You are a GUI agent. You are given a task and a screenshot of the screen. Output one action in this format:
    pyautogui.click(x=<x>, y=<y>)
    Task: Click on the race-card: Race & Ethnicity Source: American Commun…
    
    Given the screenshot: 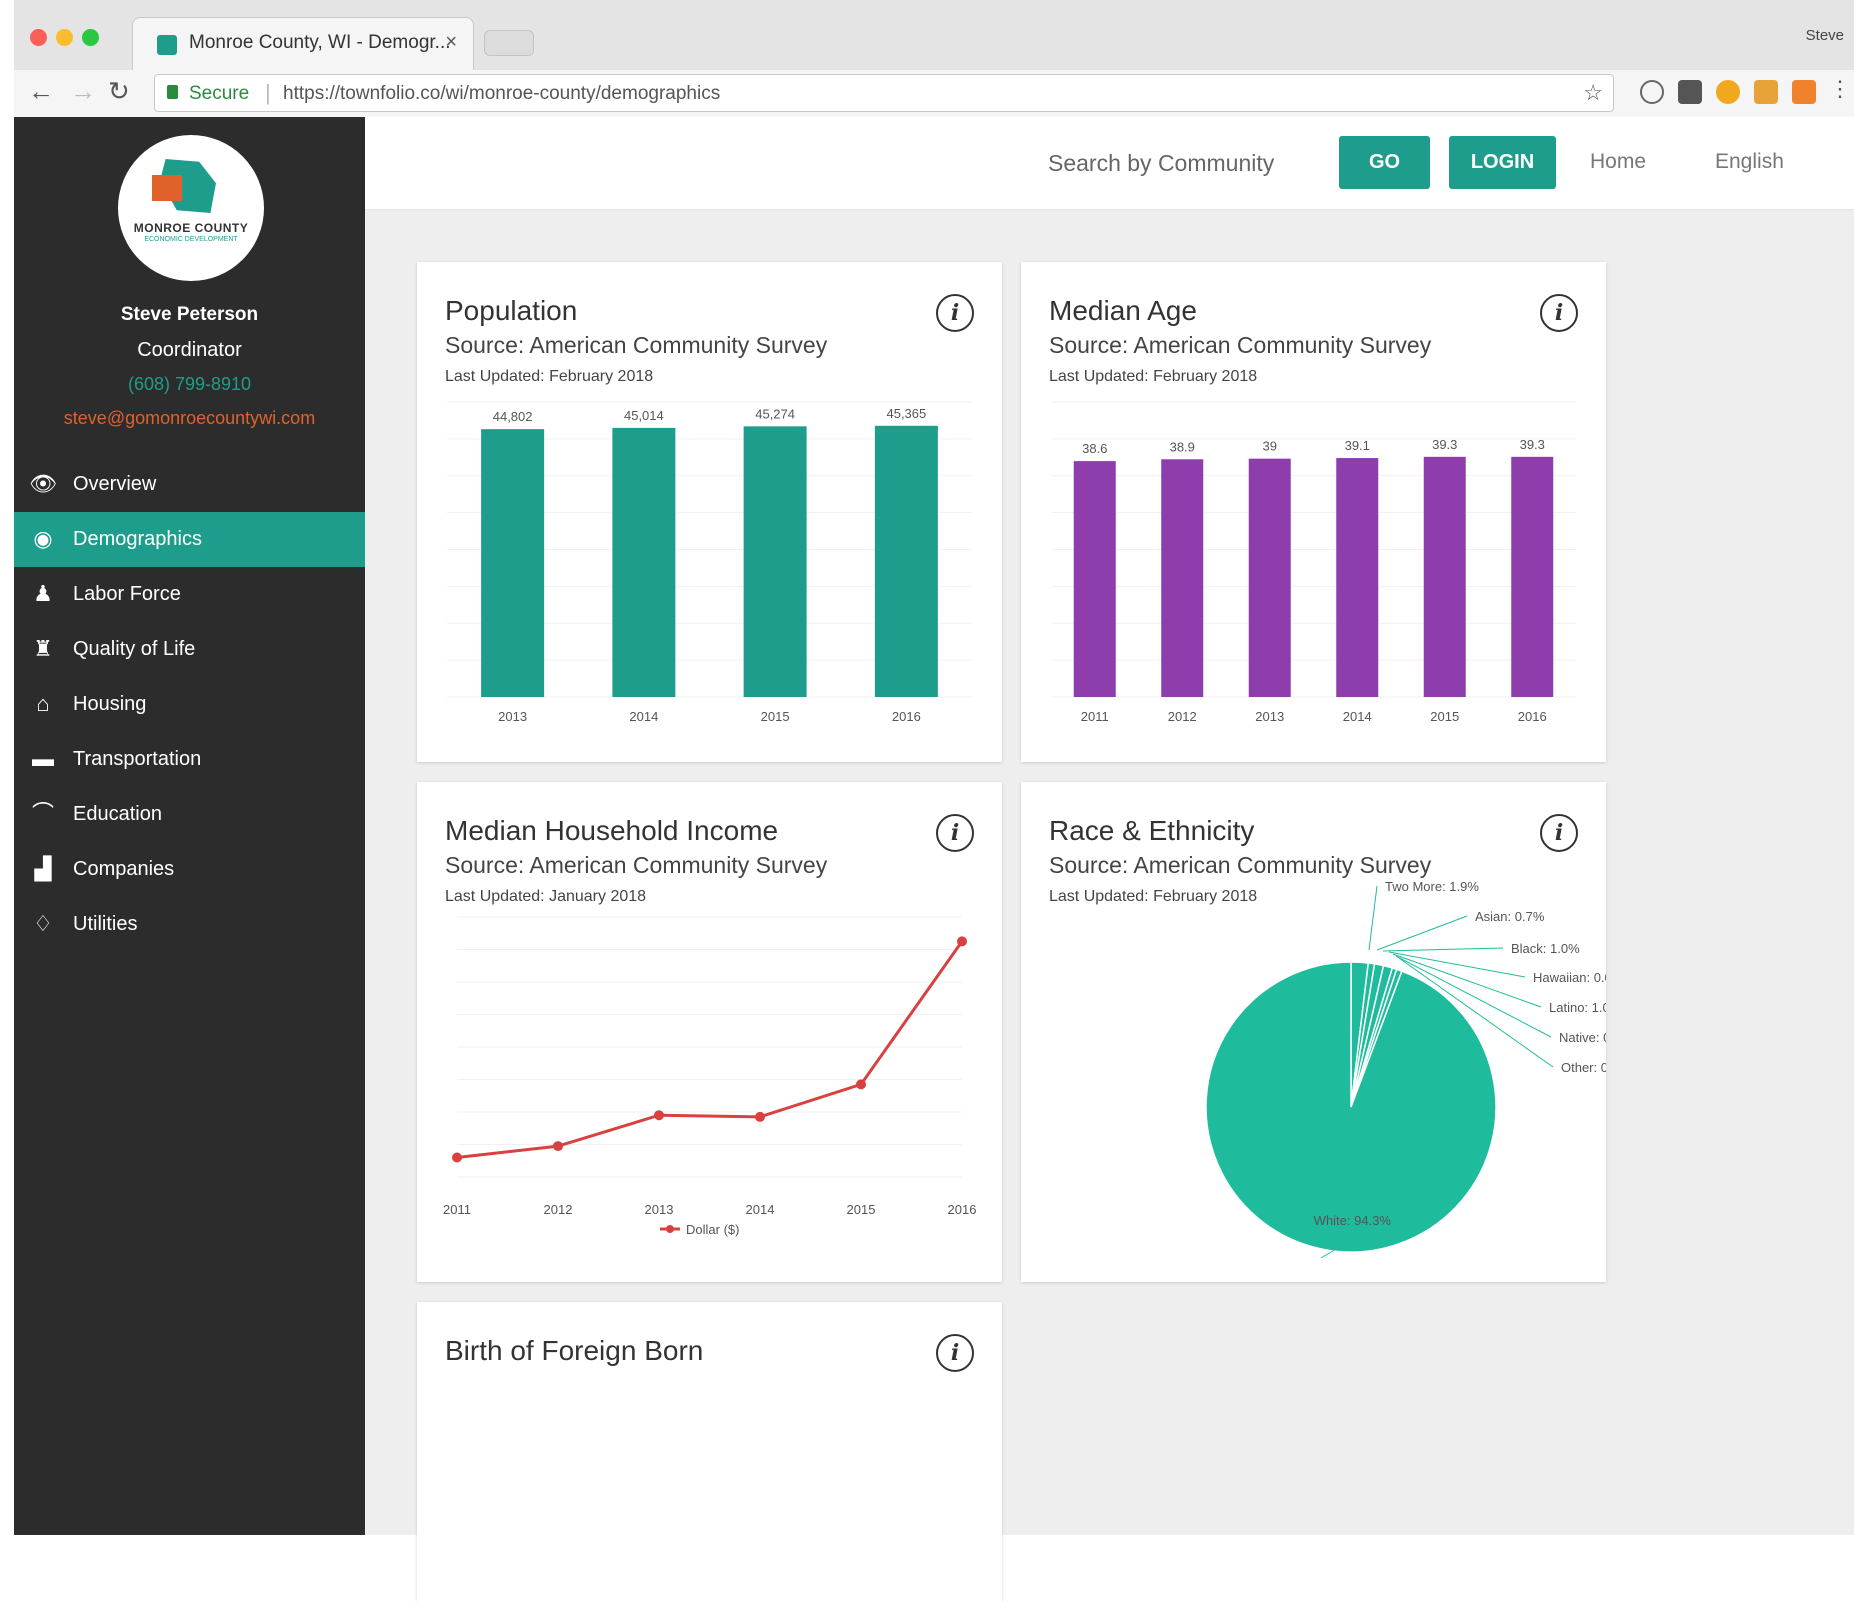 What is the action you would take?
    pyautogui.click(x=1313, y=1032)
    